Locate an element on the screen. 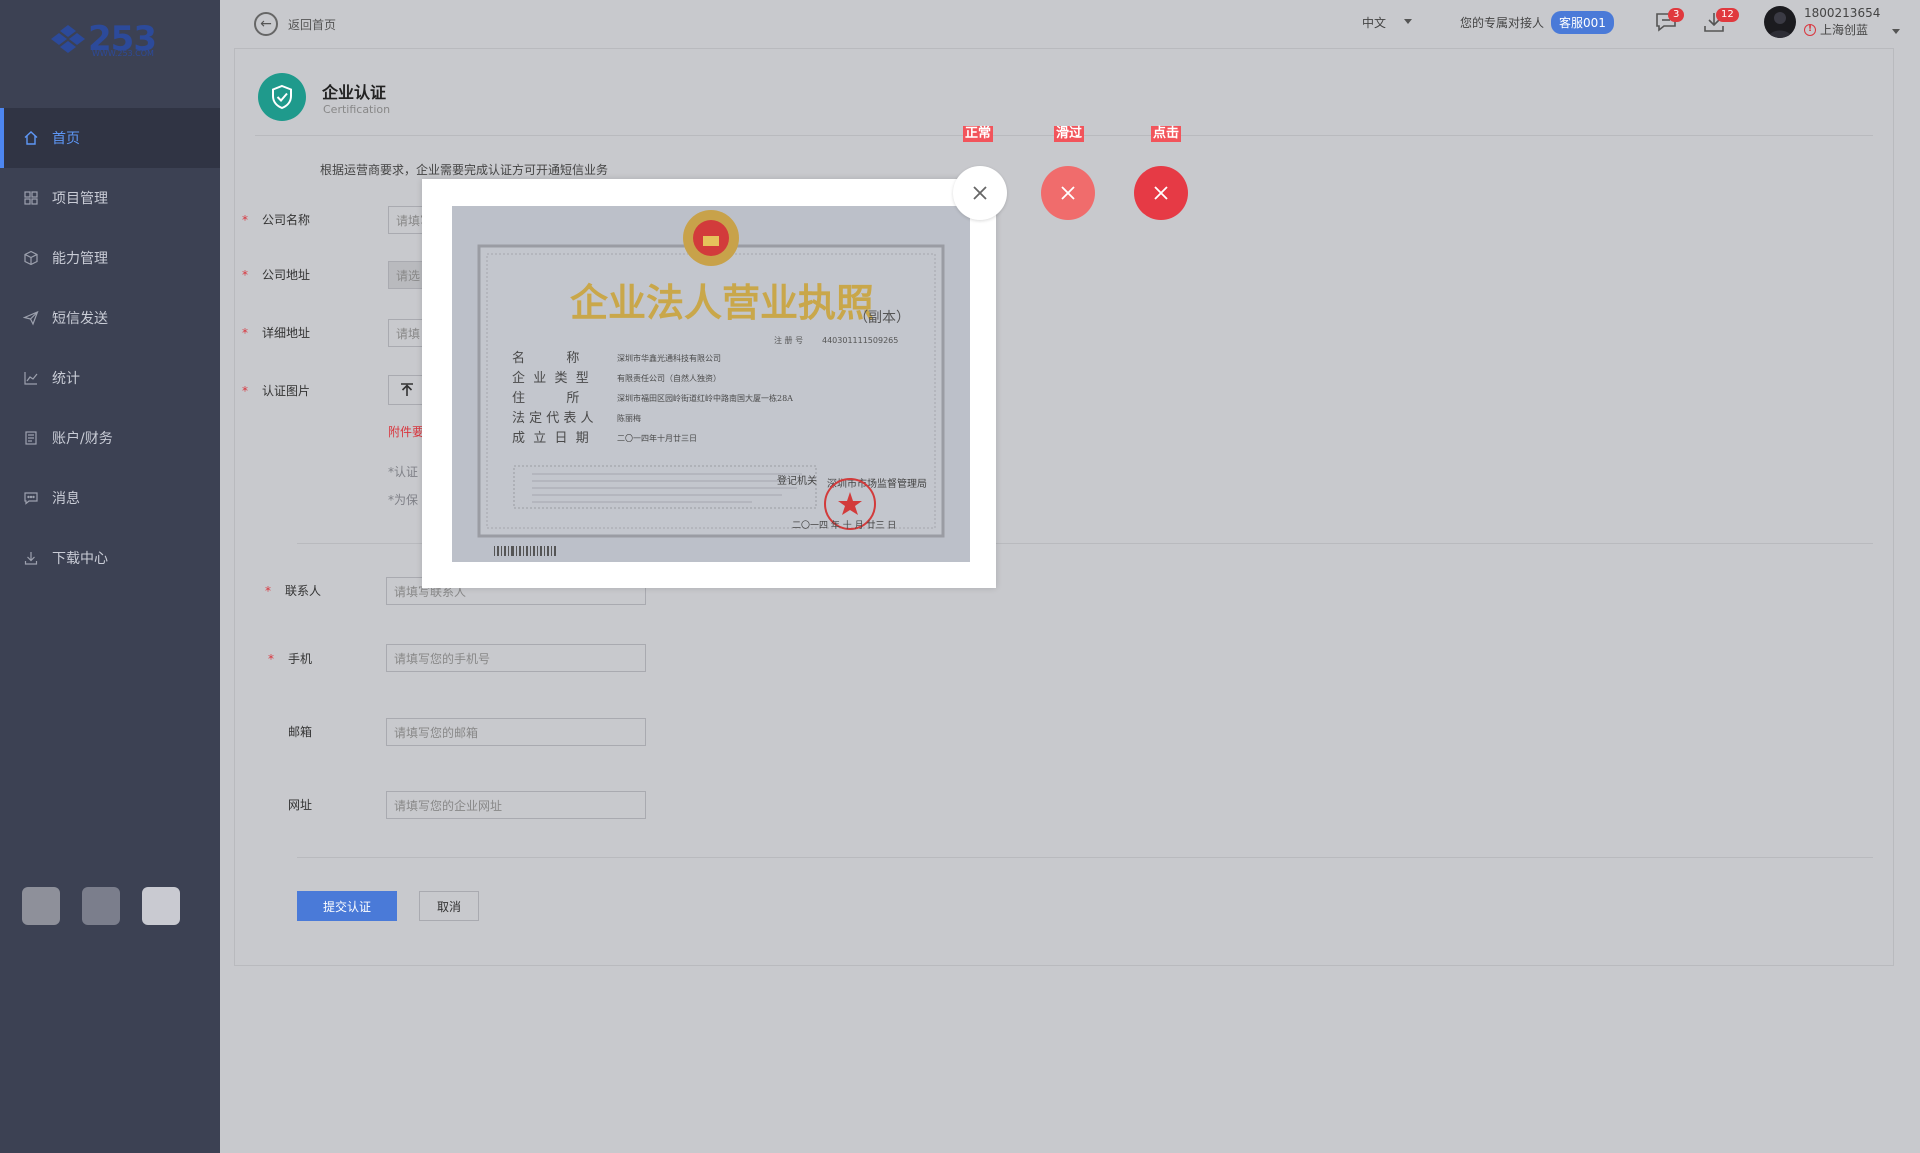 The image size is (1920, 1153). license-row-label: 法 定 代 表 人 is located at coordinates (553, 418).